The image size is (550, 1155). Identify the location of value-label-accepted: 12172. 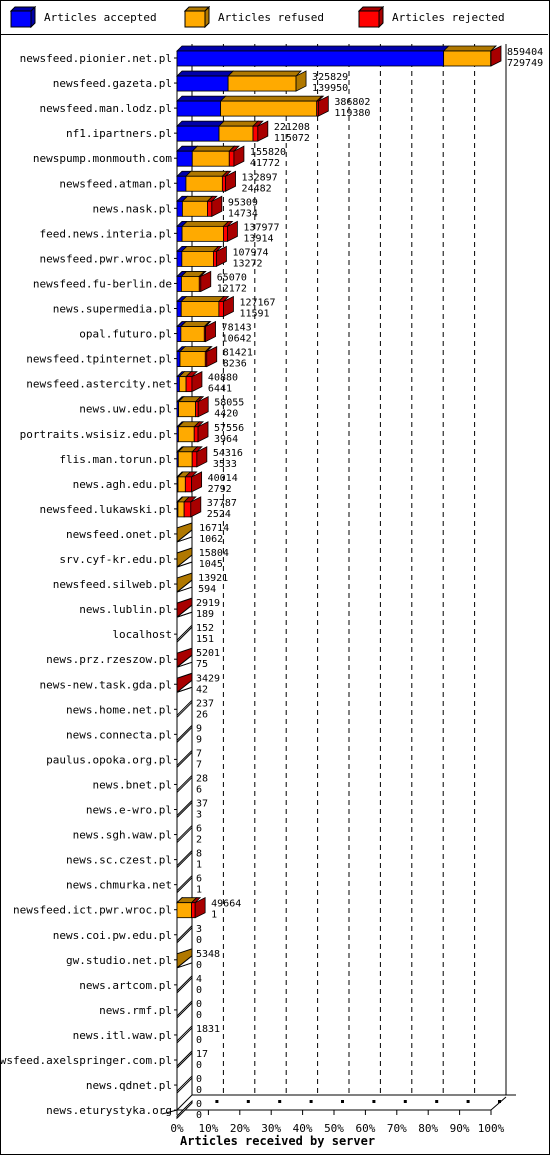
(232, 288).